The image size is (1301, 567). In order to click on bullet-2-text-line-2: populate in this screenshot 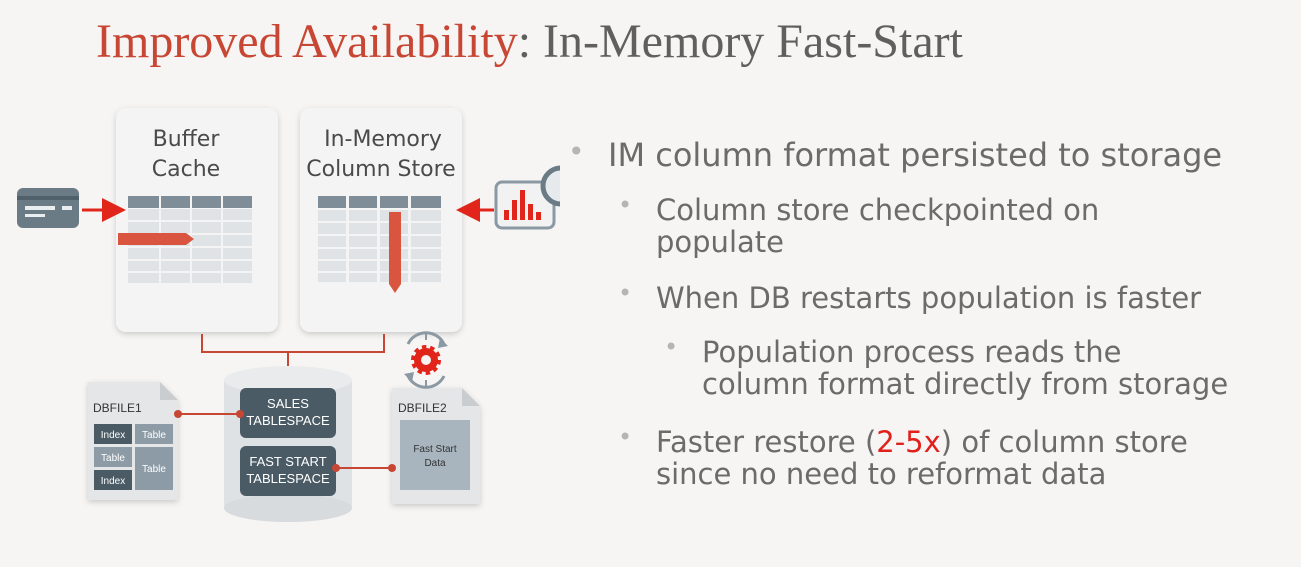, I will do `click(720, 242)`.